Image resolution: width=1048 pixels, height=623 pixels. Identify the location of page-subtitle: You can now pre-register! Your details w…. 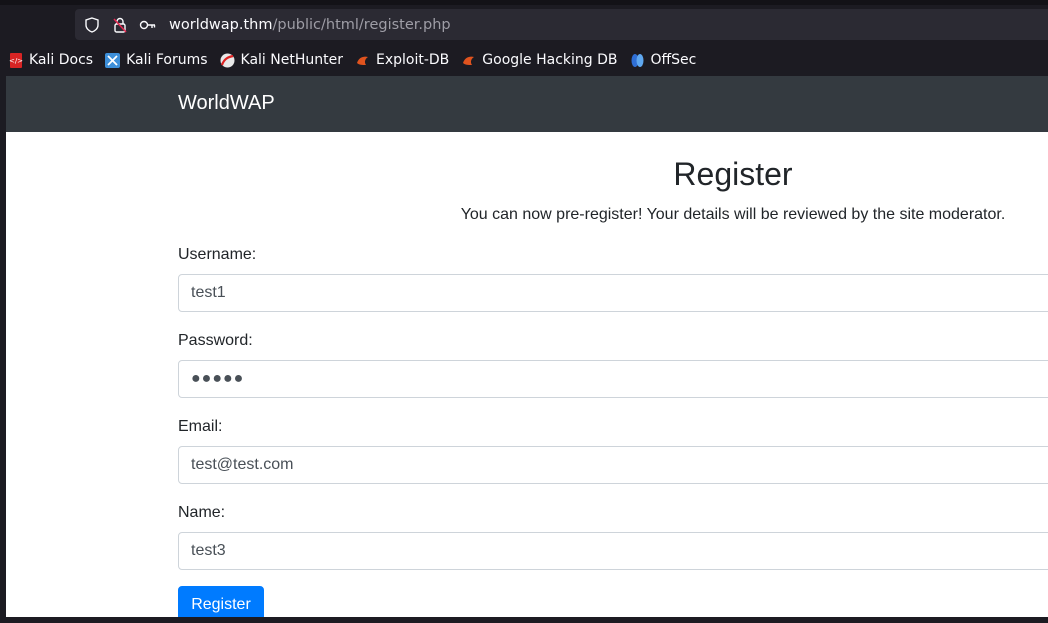
(733, 214).